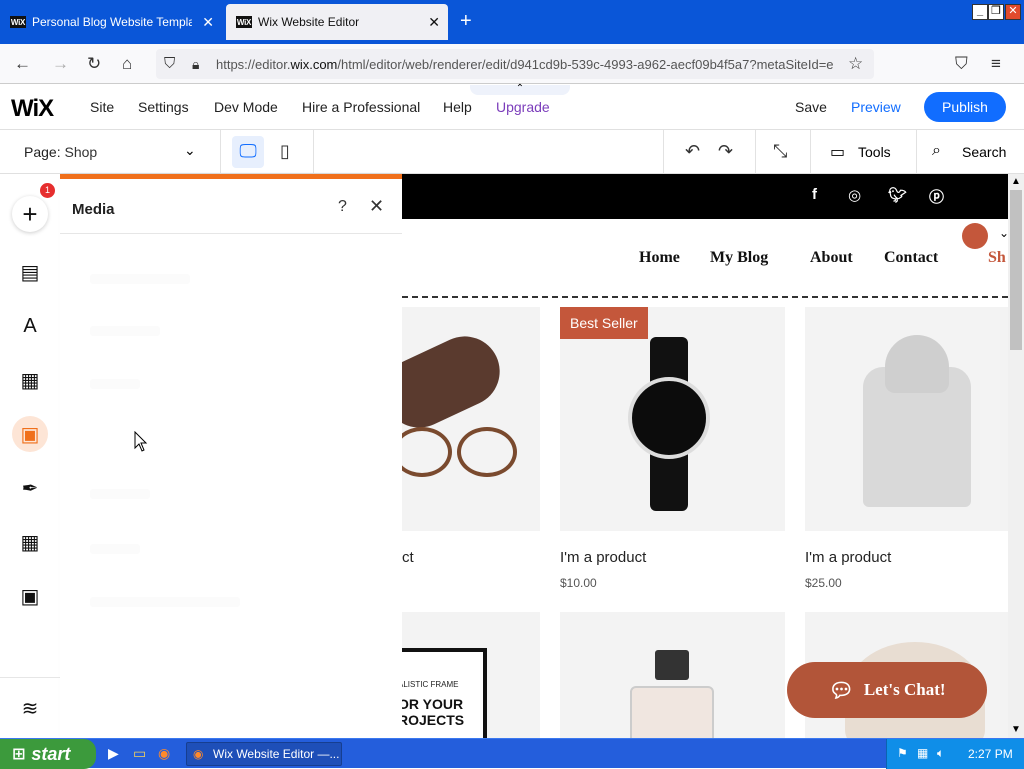 The image size is (1024, 769). What do you see at coordinates (430, 684) in the screenshot?
I see `frame-text: ALISTIC FRAME` at bounding box center [430, 684].